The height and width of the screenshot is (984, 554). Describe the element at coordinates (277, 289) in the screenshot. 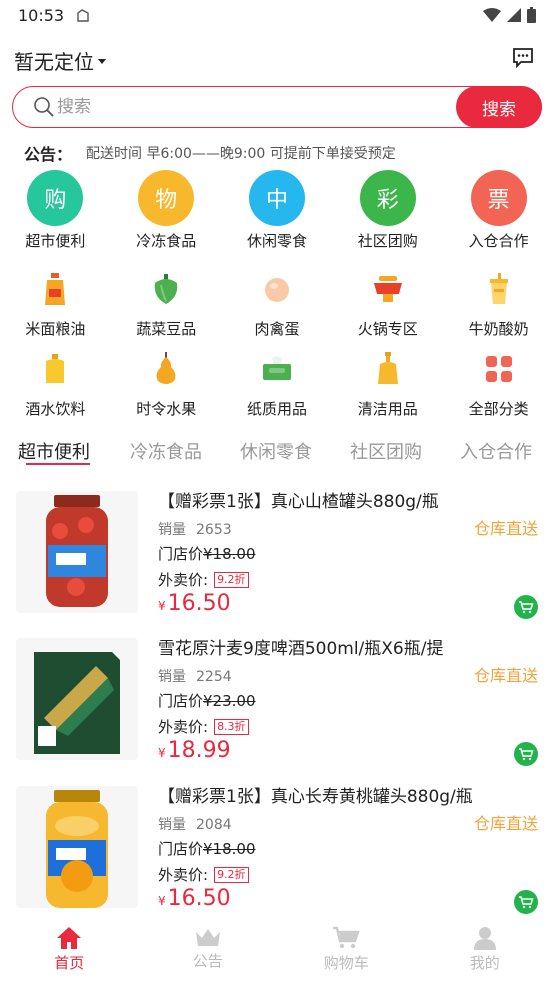

I see `egg-icon` at that location.